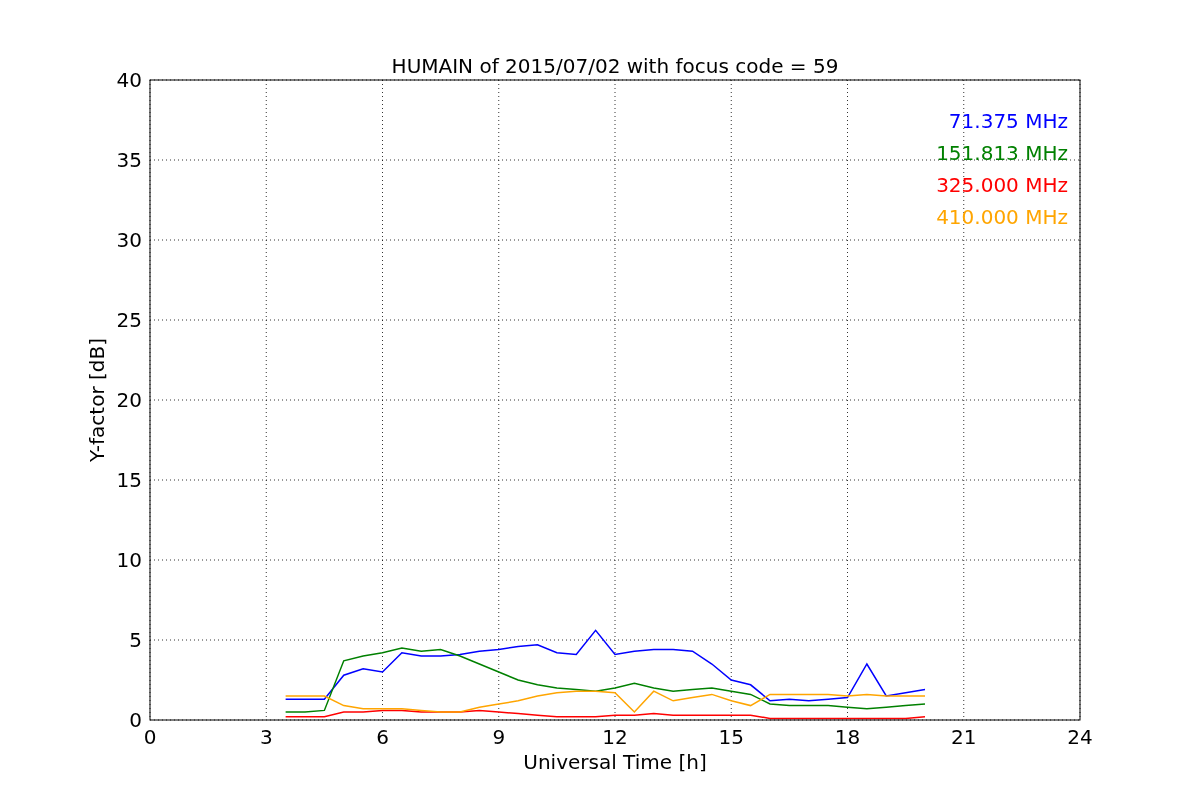  I want to click on y-tick-label: 30, so click(129, 240).